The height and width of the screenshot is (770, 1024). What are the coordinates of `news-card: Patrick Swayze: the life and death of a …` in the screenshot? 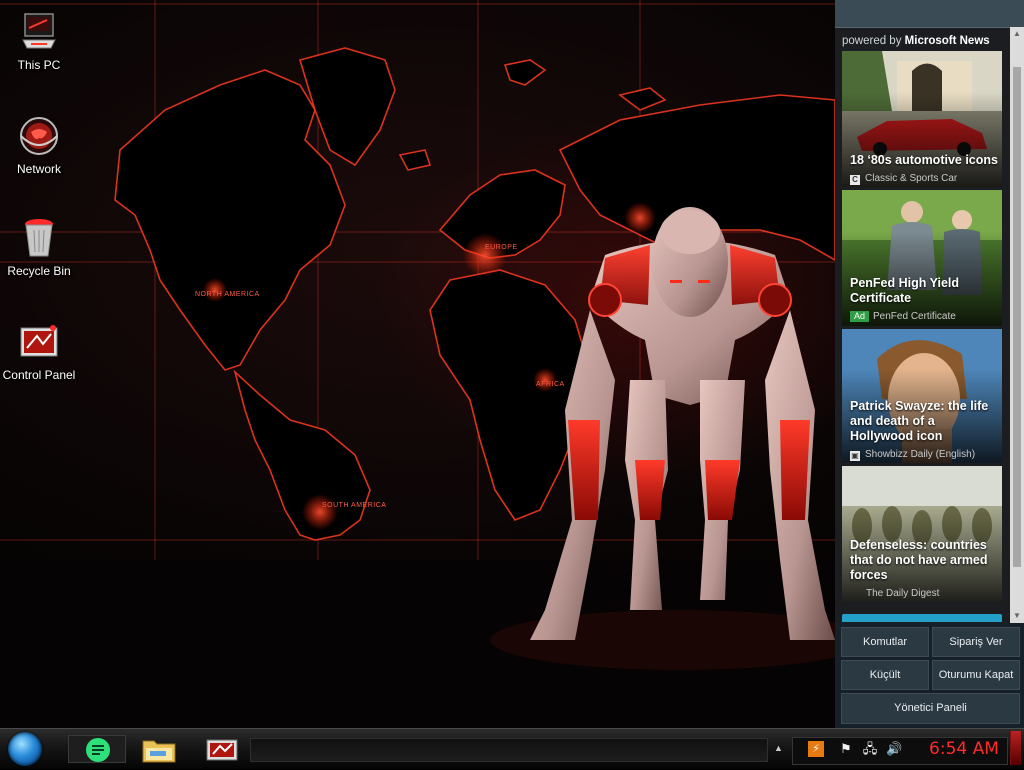 It's located at (922, 396).